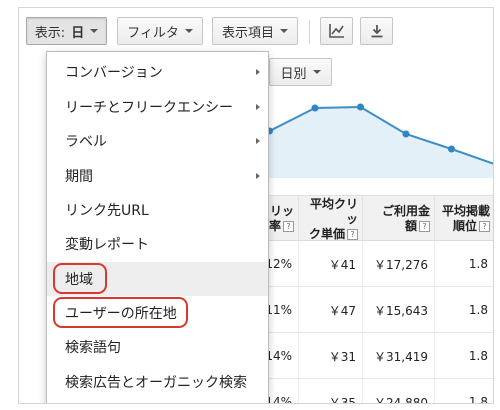 The image size is (500, 410). What do you see at coordinates (157, 176) in the screenshot?
I see `menu-item-period: 期間` at bounding box center [157, 176].